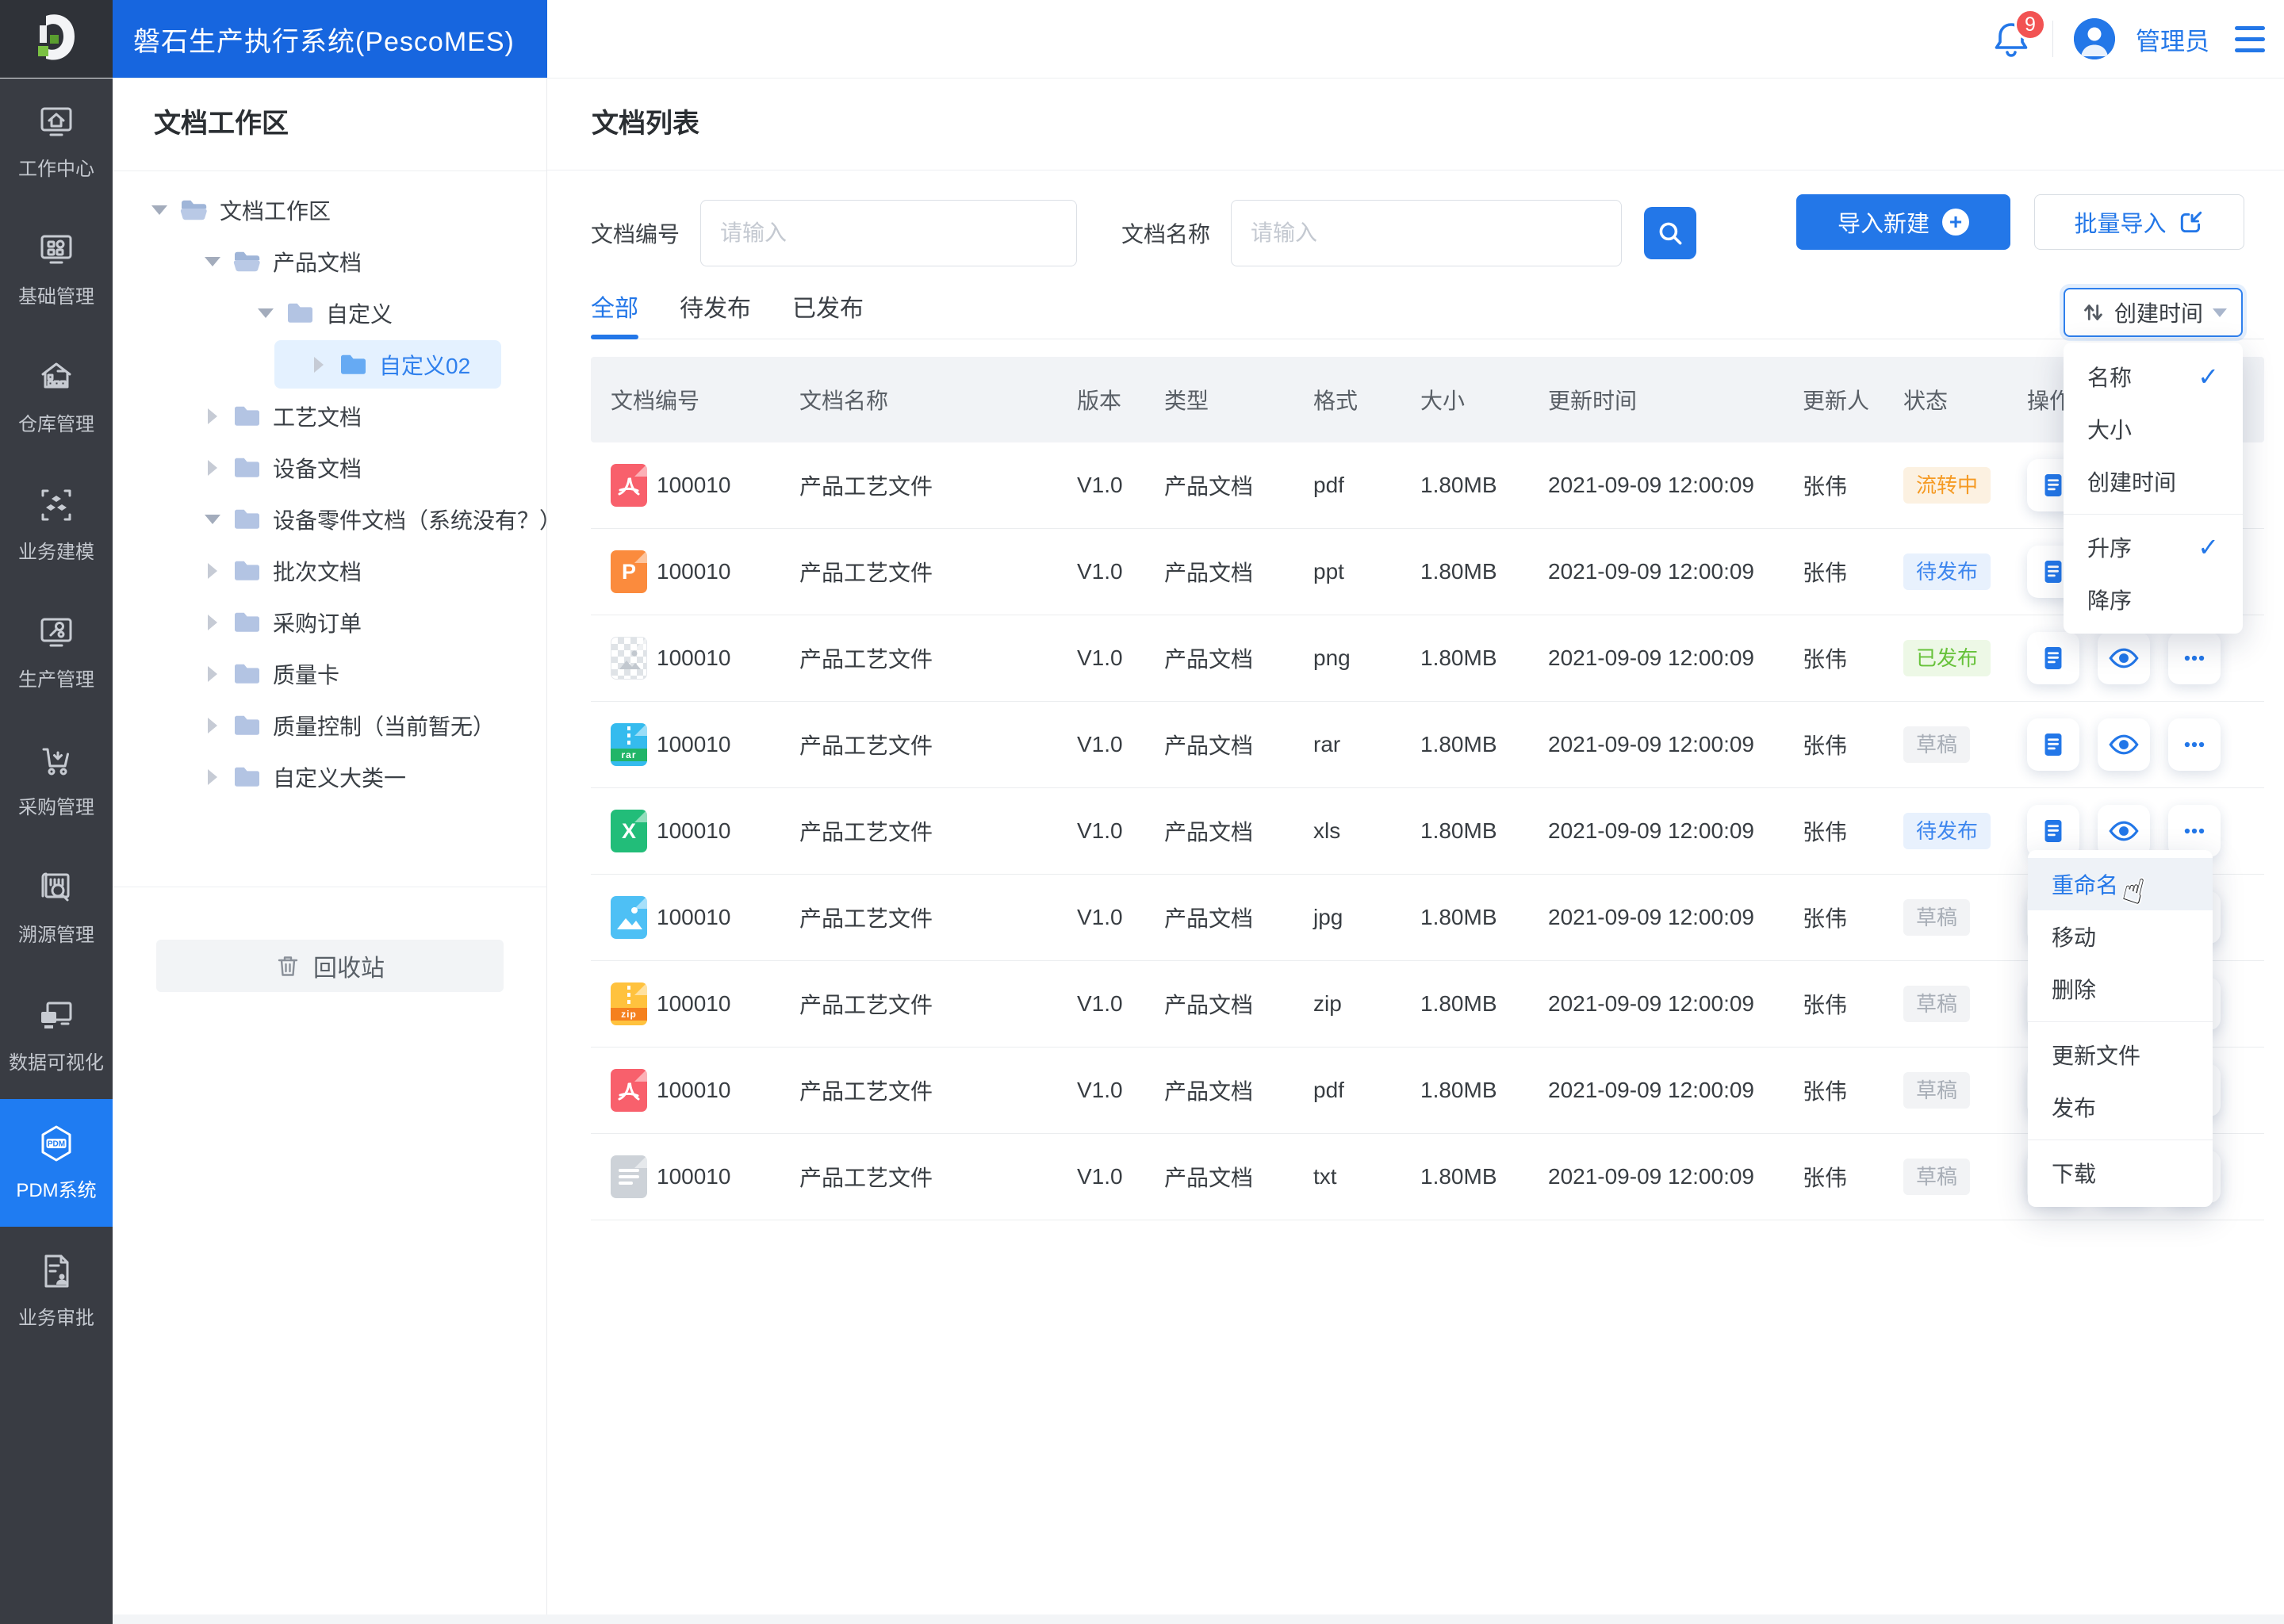  I want to click on cell-version: V1.0, so click(1100, 1003).